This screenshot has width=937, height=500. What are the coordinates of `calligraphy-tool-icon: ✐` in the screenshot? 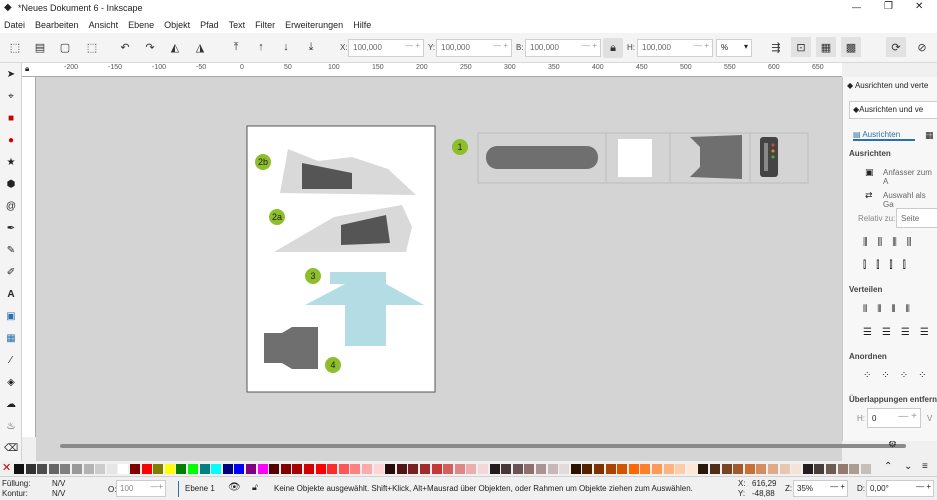 It's located at (11, 272).